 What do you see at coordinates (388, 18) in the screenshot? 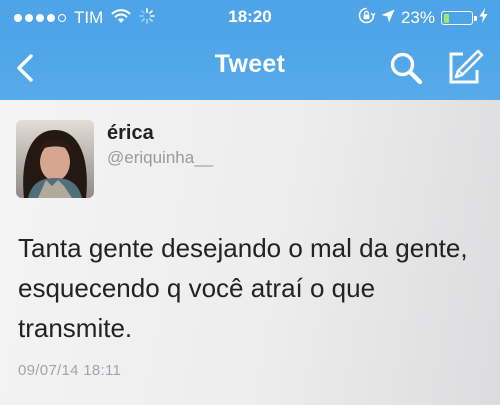
I see `location-arrow-icon` at bounding box center [388, 18].